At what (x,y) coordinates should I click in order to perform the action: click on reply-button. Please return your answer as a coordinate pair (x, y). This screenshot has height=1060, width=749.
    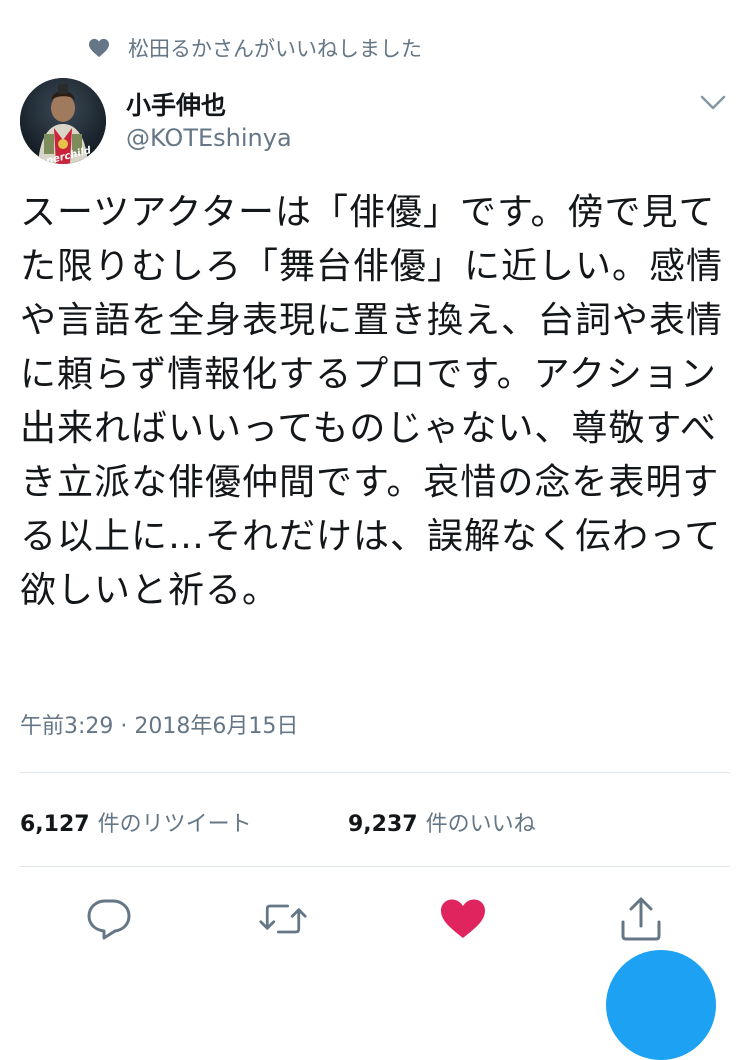
    Looking at the image, I should click on (109, 919).